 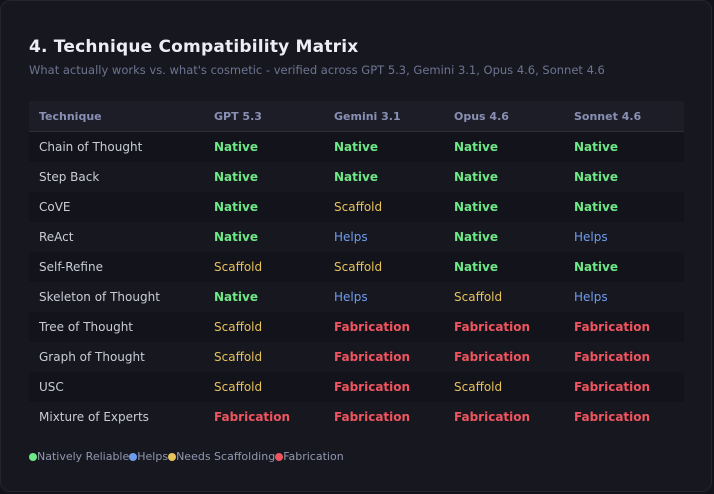 I want to click on legend-label: Fabrication, so click(x=313, y=456).